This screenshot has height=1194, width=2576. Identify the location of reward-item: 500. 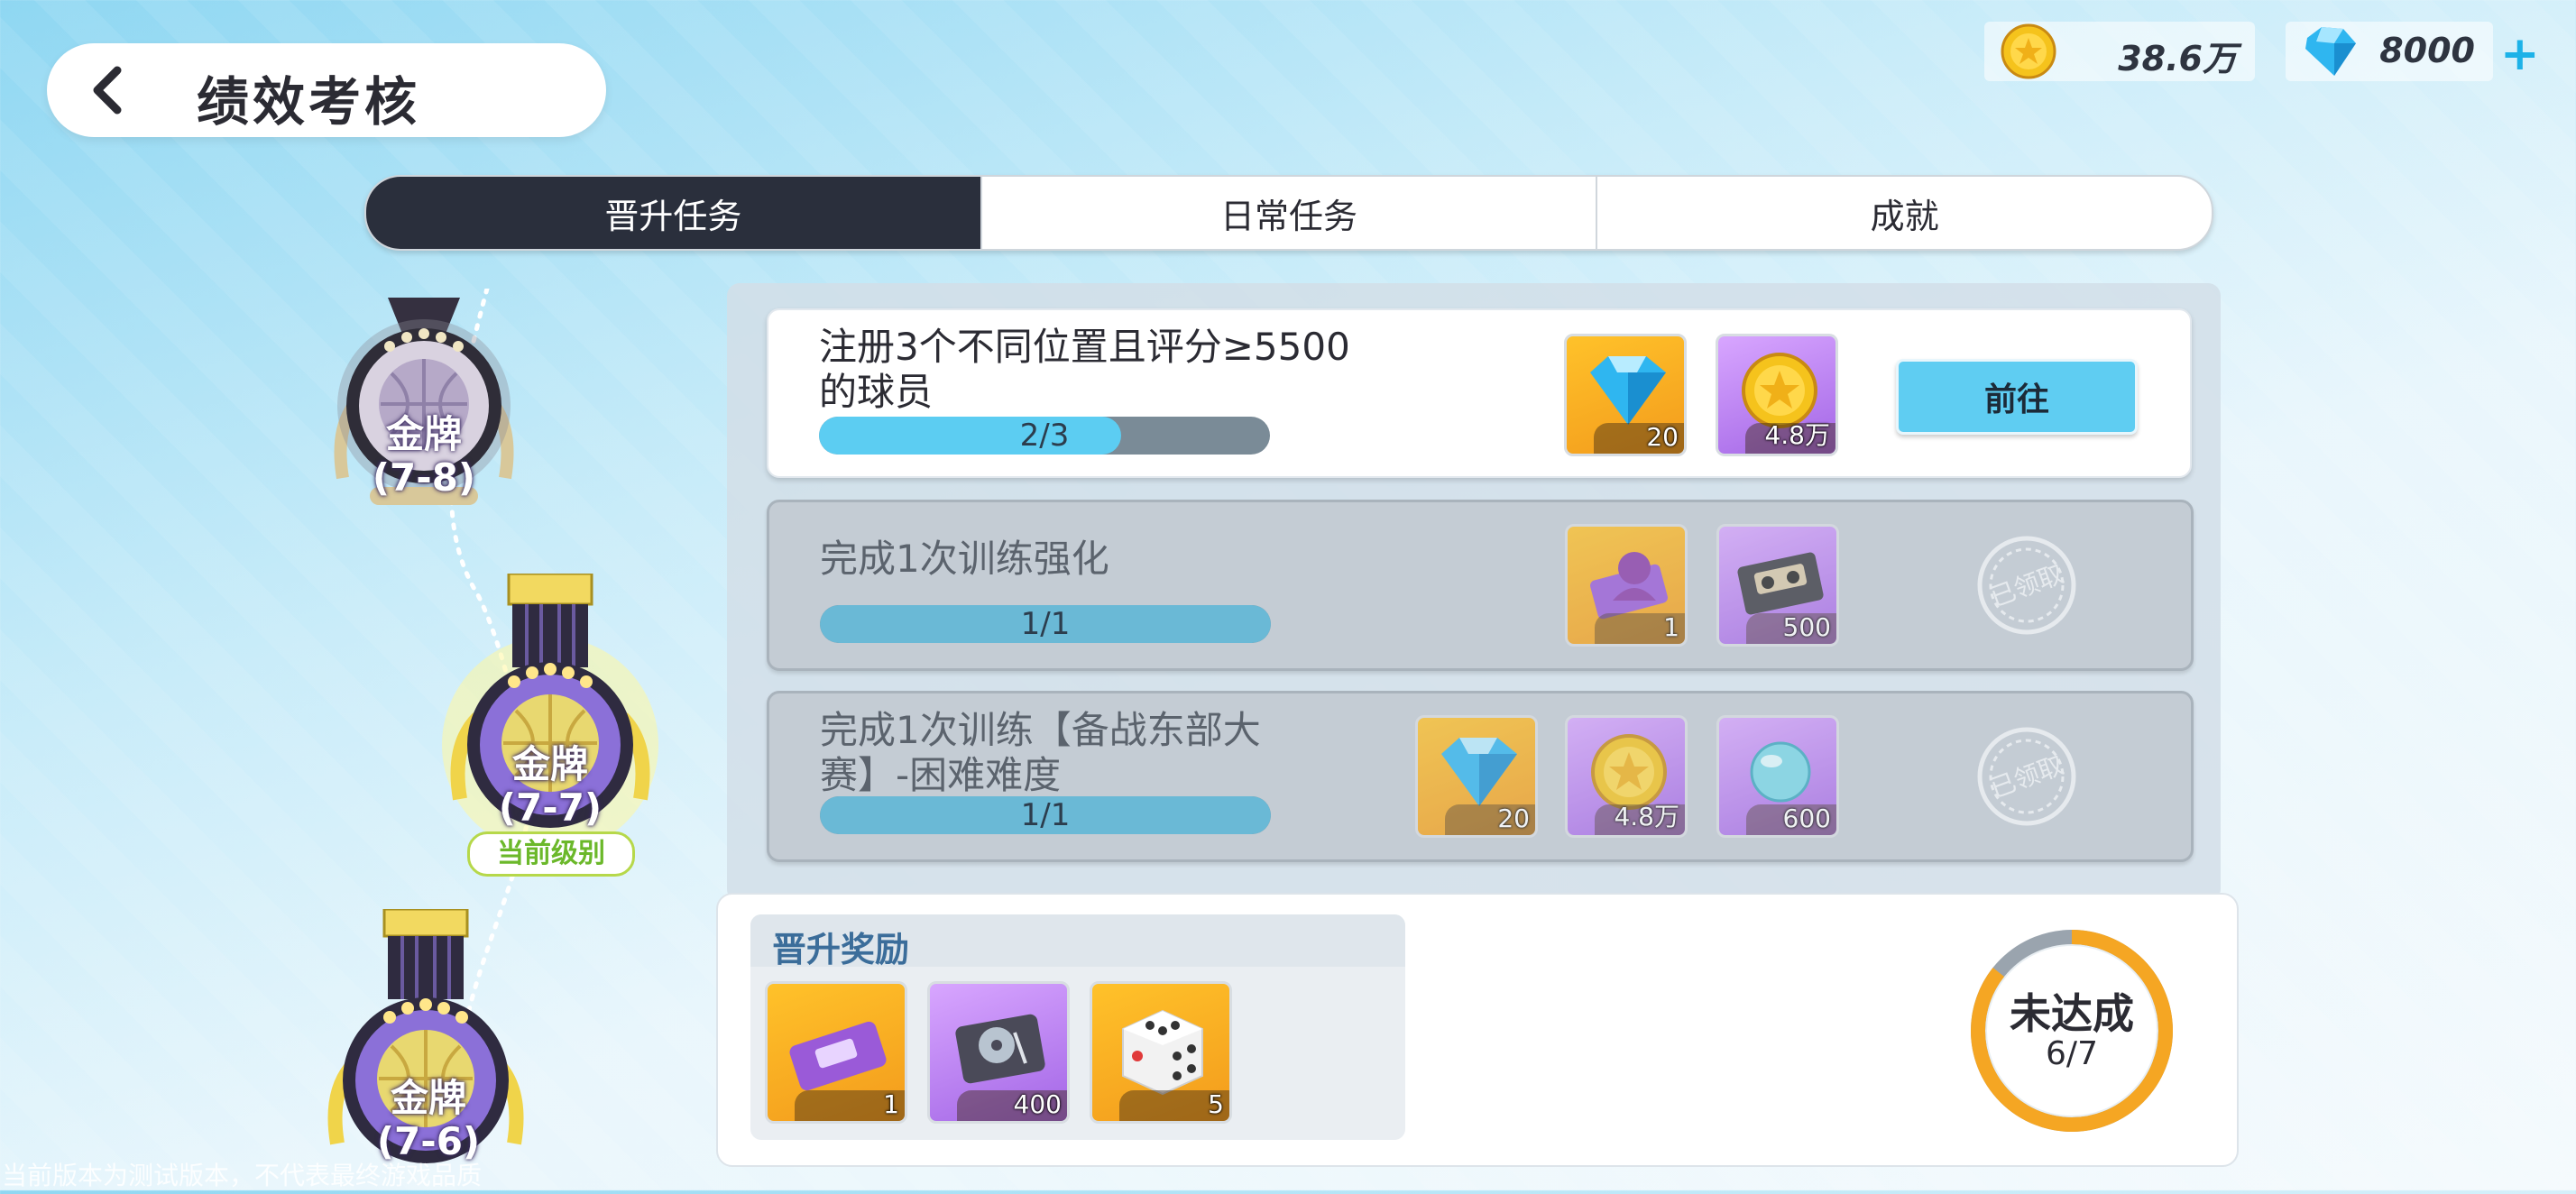
(1777, 585).